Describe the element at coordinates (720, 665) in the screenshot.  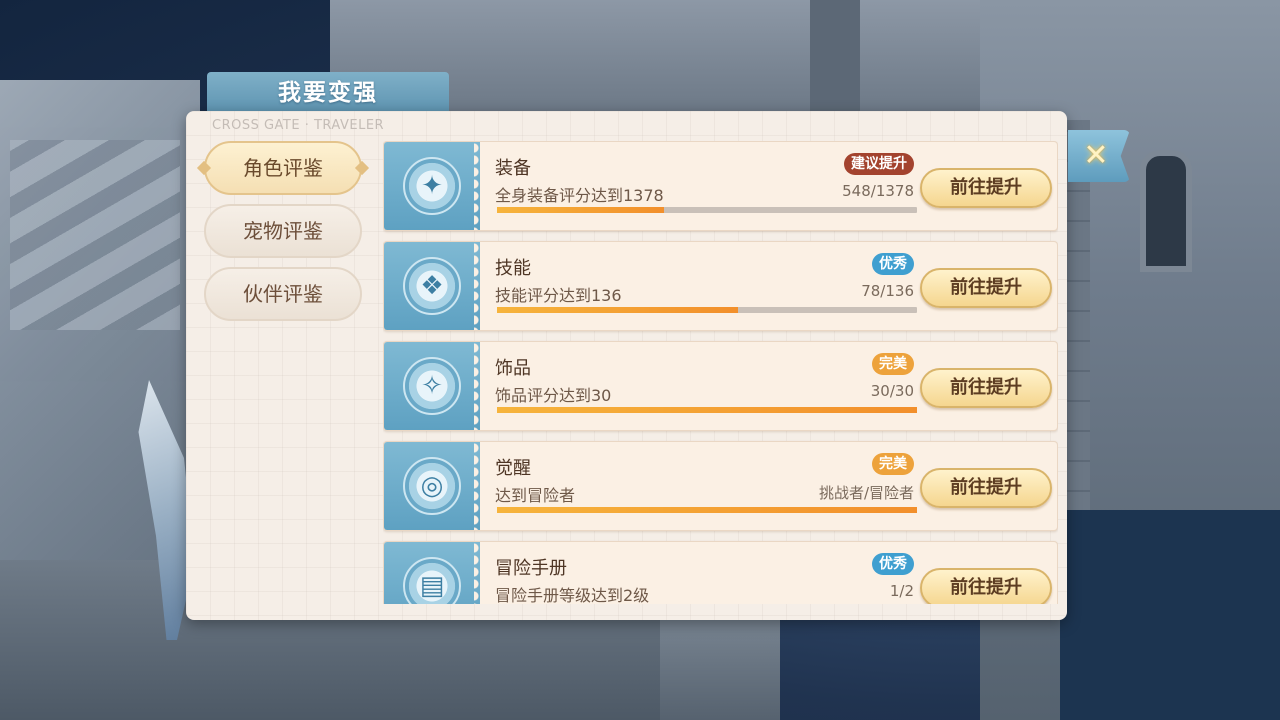
I see `background-pillar` at that location.